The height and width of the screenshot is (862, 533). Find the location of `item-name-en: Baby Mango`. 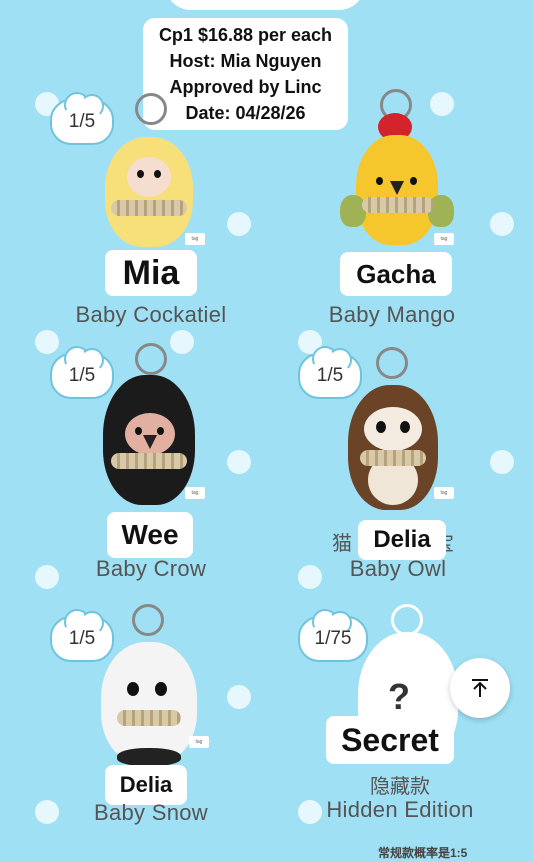

item-name-en: Baby Mango is located at coordinates (392, 314).